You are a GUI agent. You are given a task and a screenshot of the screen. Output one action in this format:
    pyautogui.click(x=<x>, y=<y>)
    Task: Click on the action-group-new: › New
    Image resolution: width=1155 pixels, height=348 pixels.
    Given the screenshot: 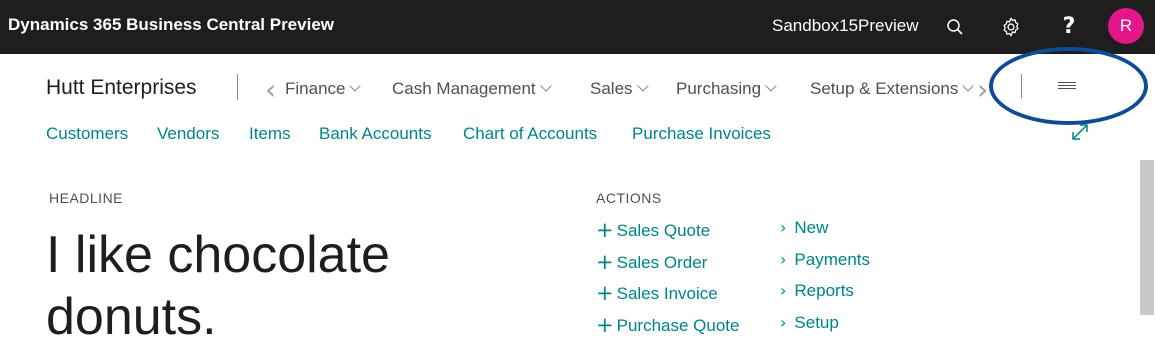 What is the action you would take?
    pyautogui.click(x=804, y=228)
    